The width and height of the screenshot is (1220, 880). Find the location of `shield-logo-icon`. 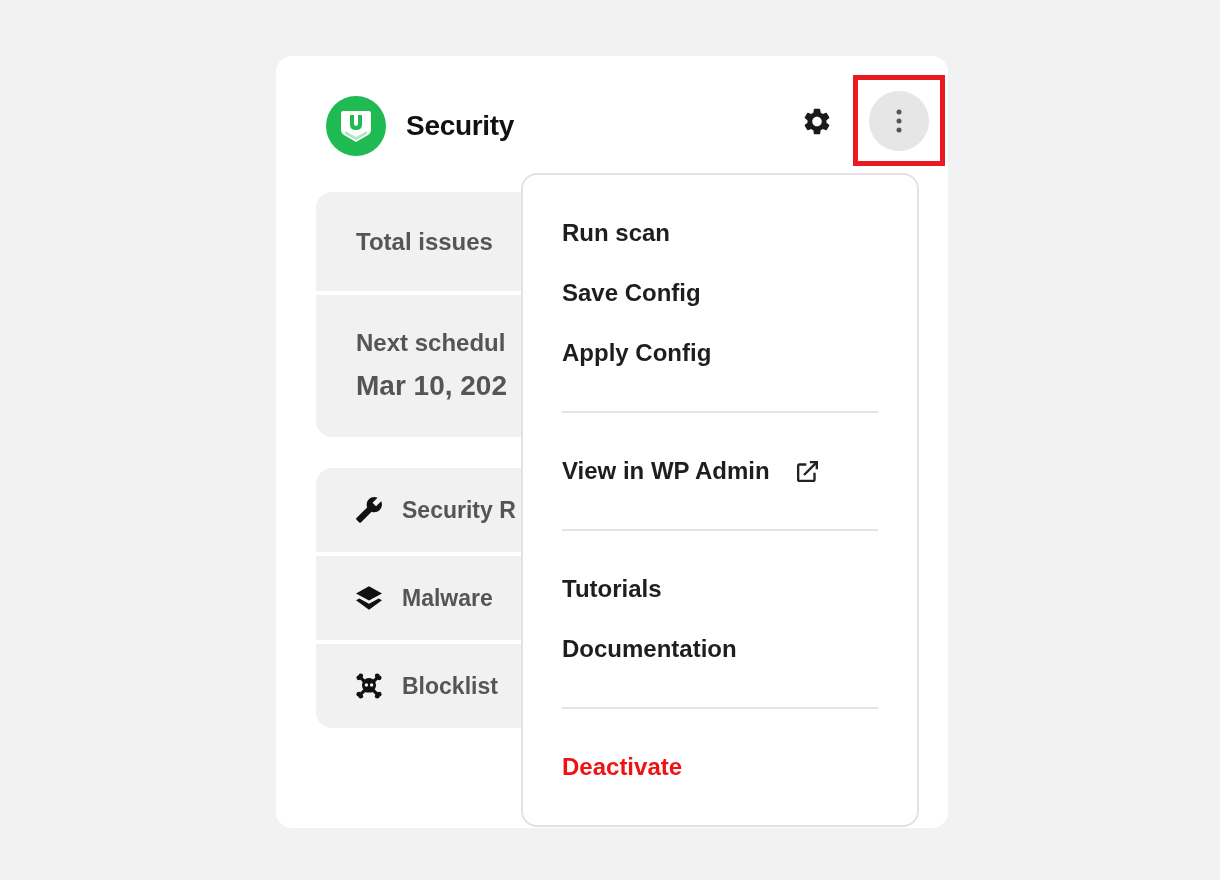

shield-logo-icon is located at coordinates (356, 126).